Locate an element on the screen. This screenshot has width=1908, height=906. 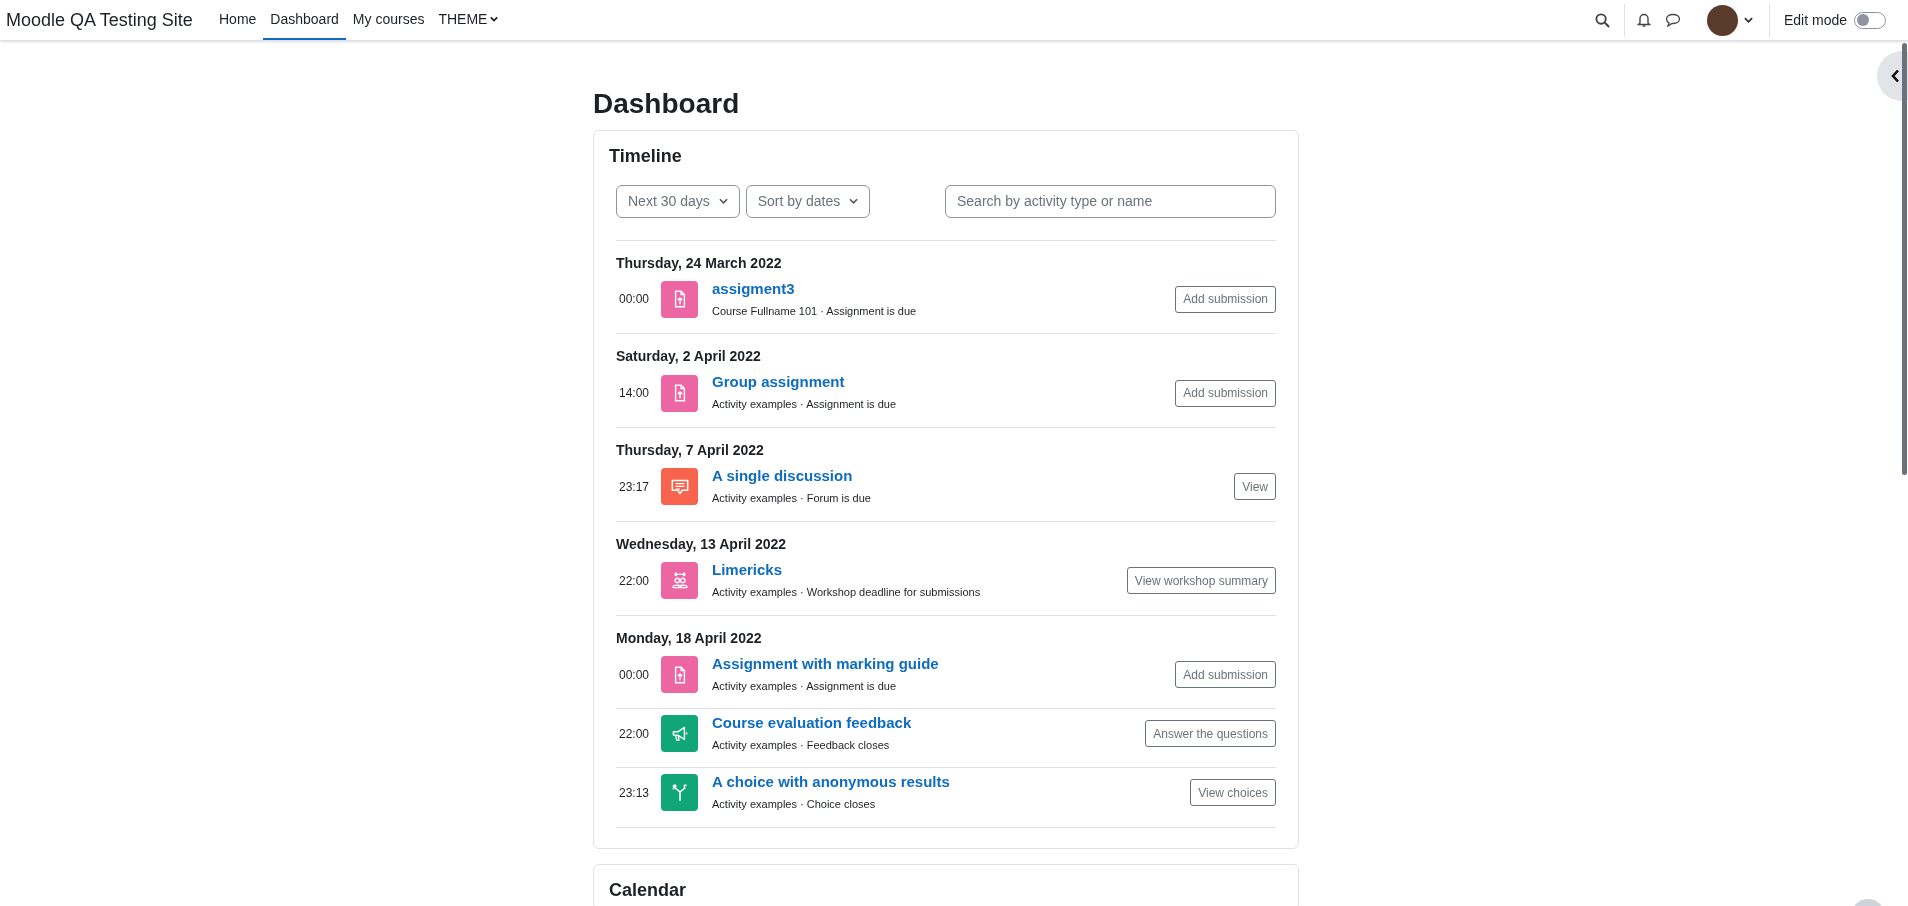
event-link: Course evaluation feedback is located at coordinates (812, 722).